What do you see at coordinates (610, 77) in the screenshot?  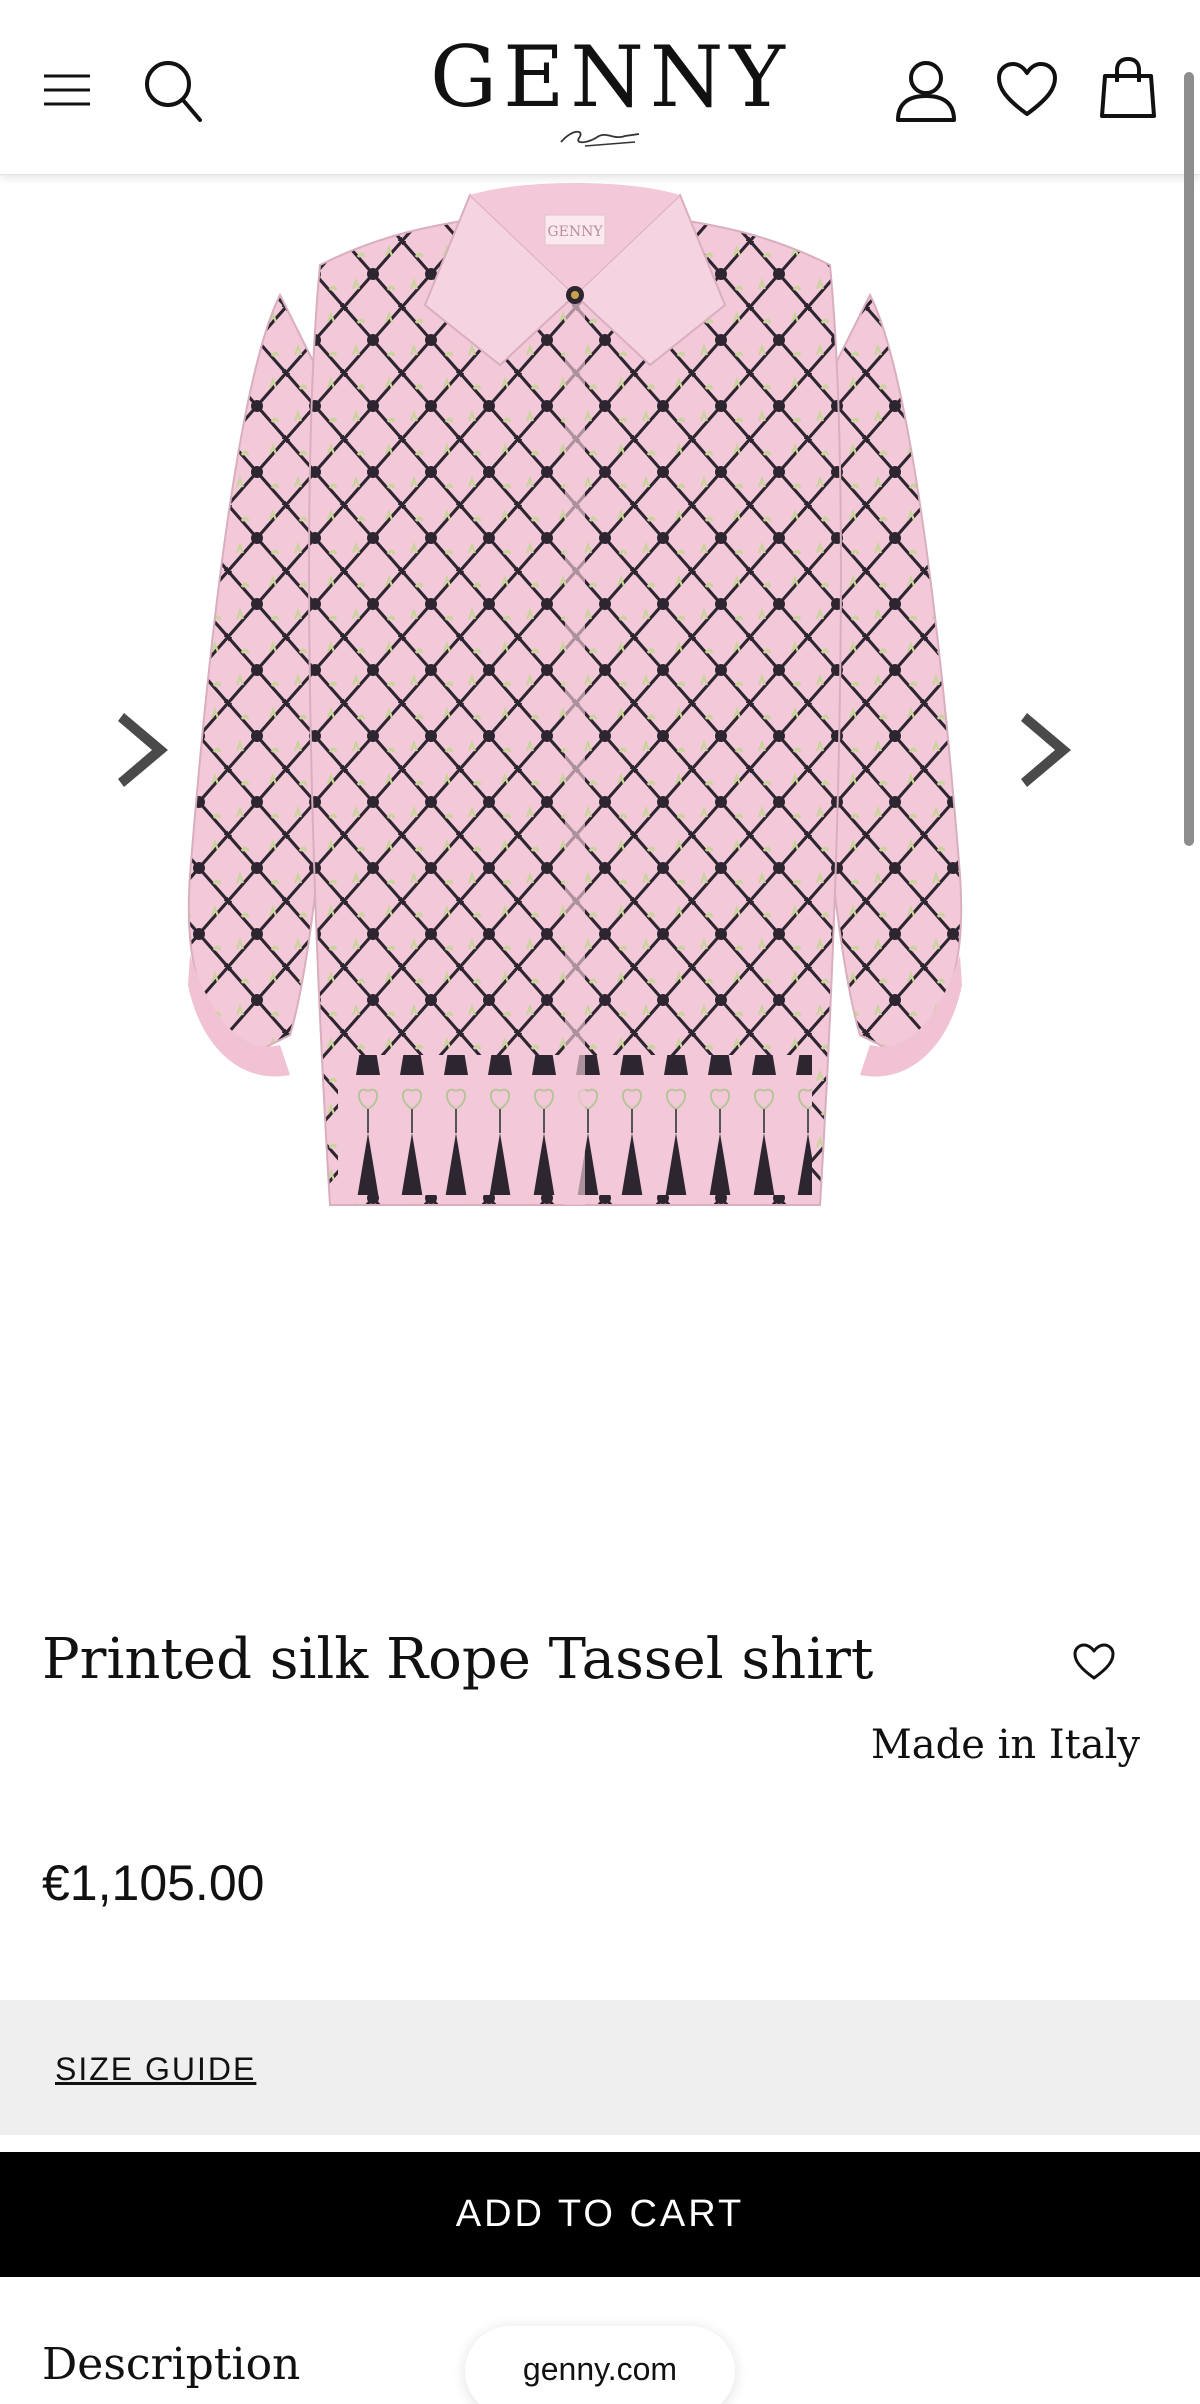 I see `brand-wordmark: GENNY` at bounding box center [610, 77].